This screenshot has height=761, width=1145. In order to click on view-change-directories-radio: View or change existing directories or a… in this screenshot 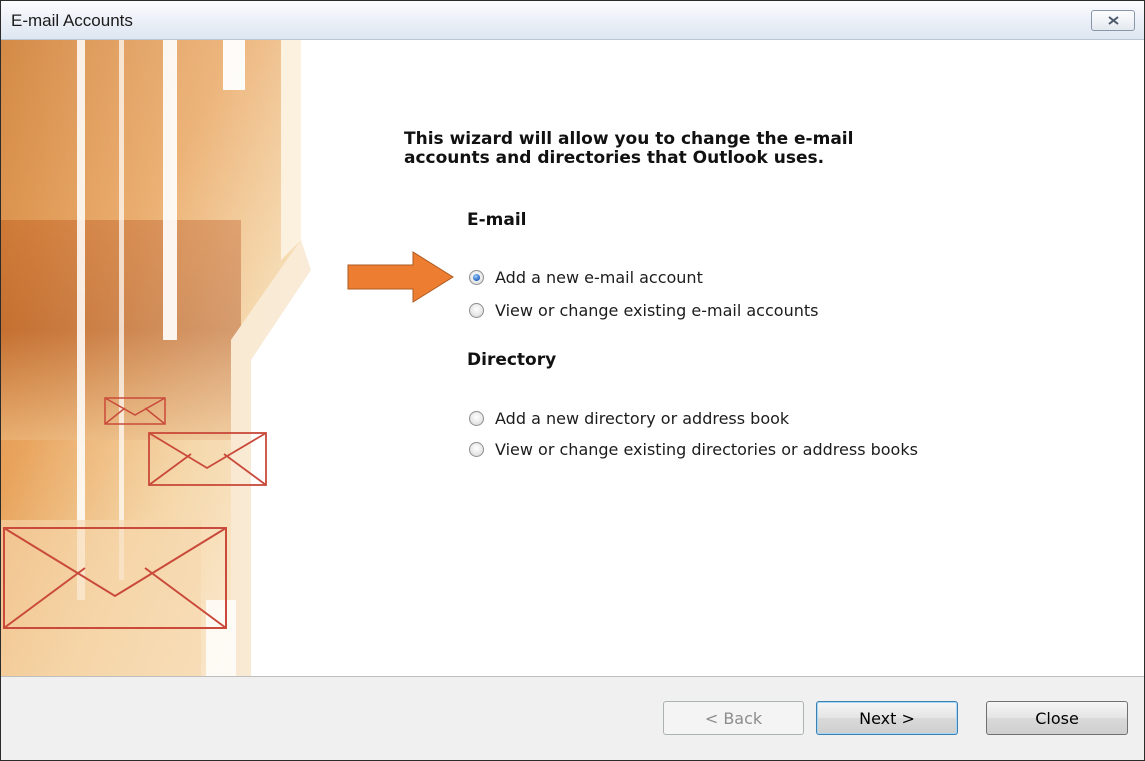, I will do `click(693, 449)`.